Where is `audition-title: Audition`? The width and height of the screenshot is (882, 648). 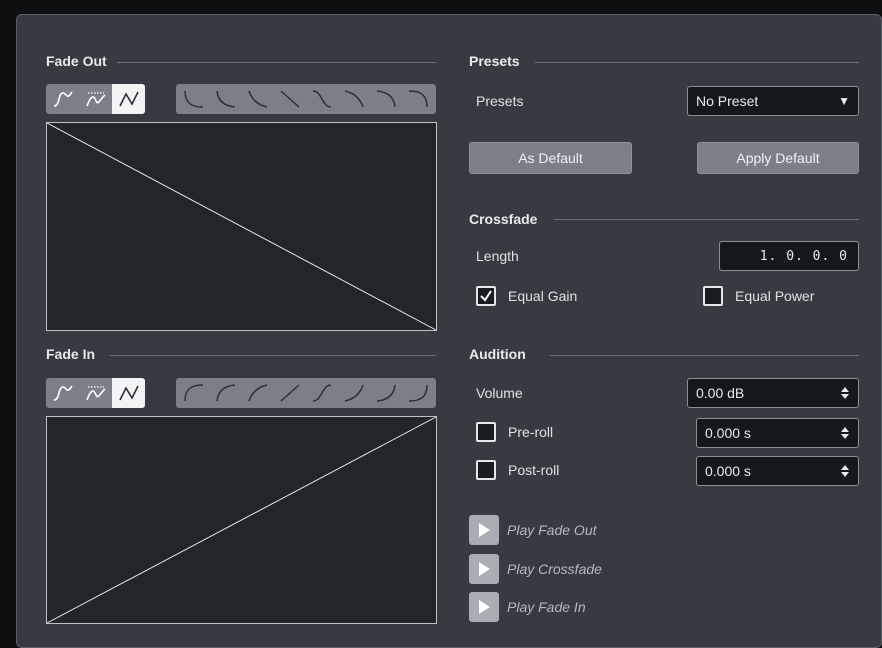 audition-title: Audition is located at coordinates (497, 354).